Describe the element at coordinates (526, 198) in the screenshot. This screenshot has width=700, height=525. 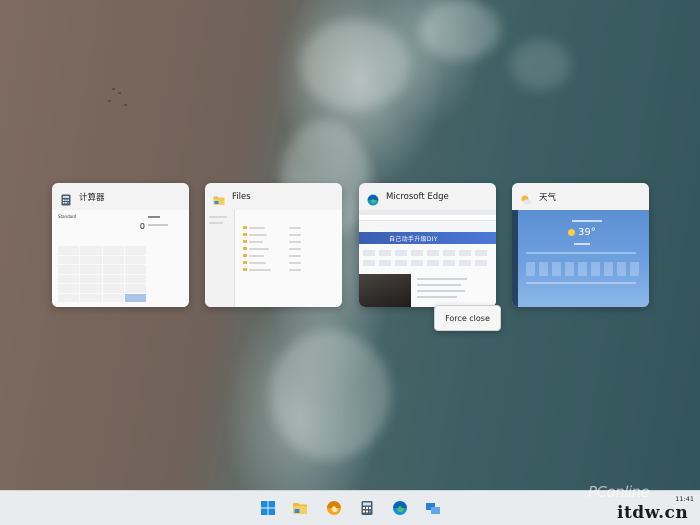
I see `weather-icon` at that location.